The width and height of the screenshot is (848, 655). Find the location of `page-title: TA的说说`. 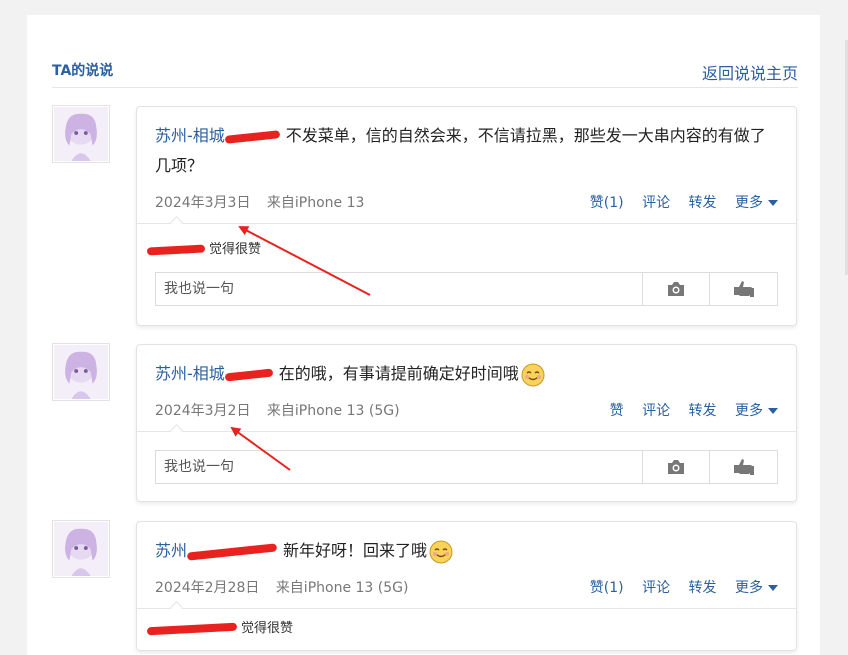

page-title: TA的说说 is located at coordinates (83, 71).